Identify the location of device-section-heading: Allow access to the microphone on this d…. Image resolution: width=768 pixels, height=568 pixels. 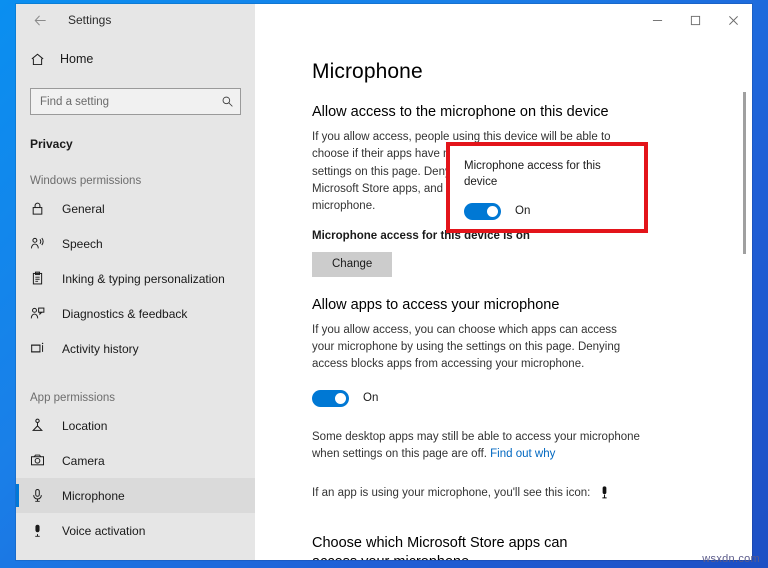
(460, 112).